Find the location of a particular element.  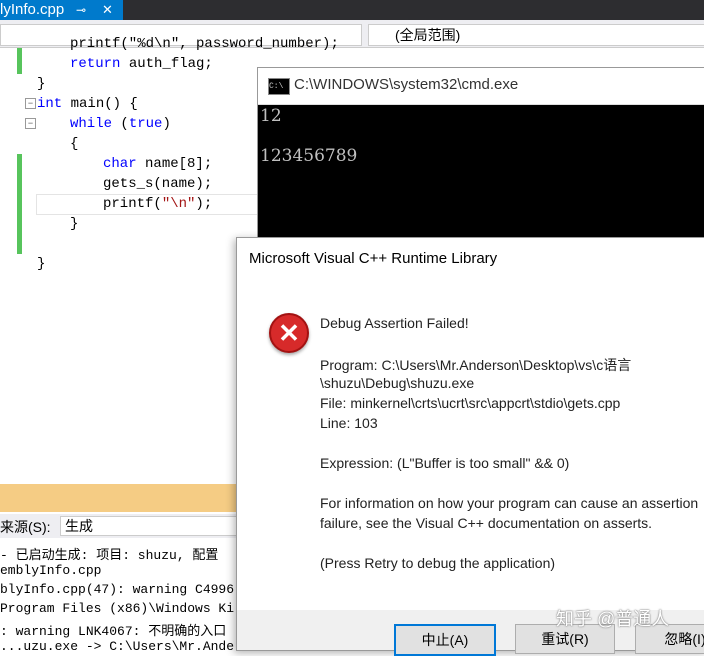

output-line: Program Files (x86)\Windows Ki is located at coordinates (117, 608).